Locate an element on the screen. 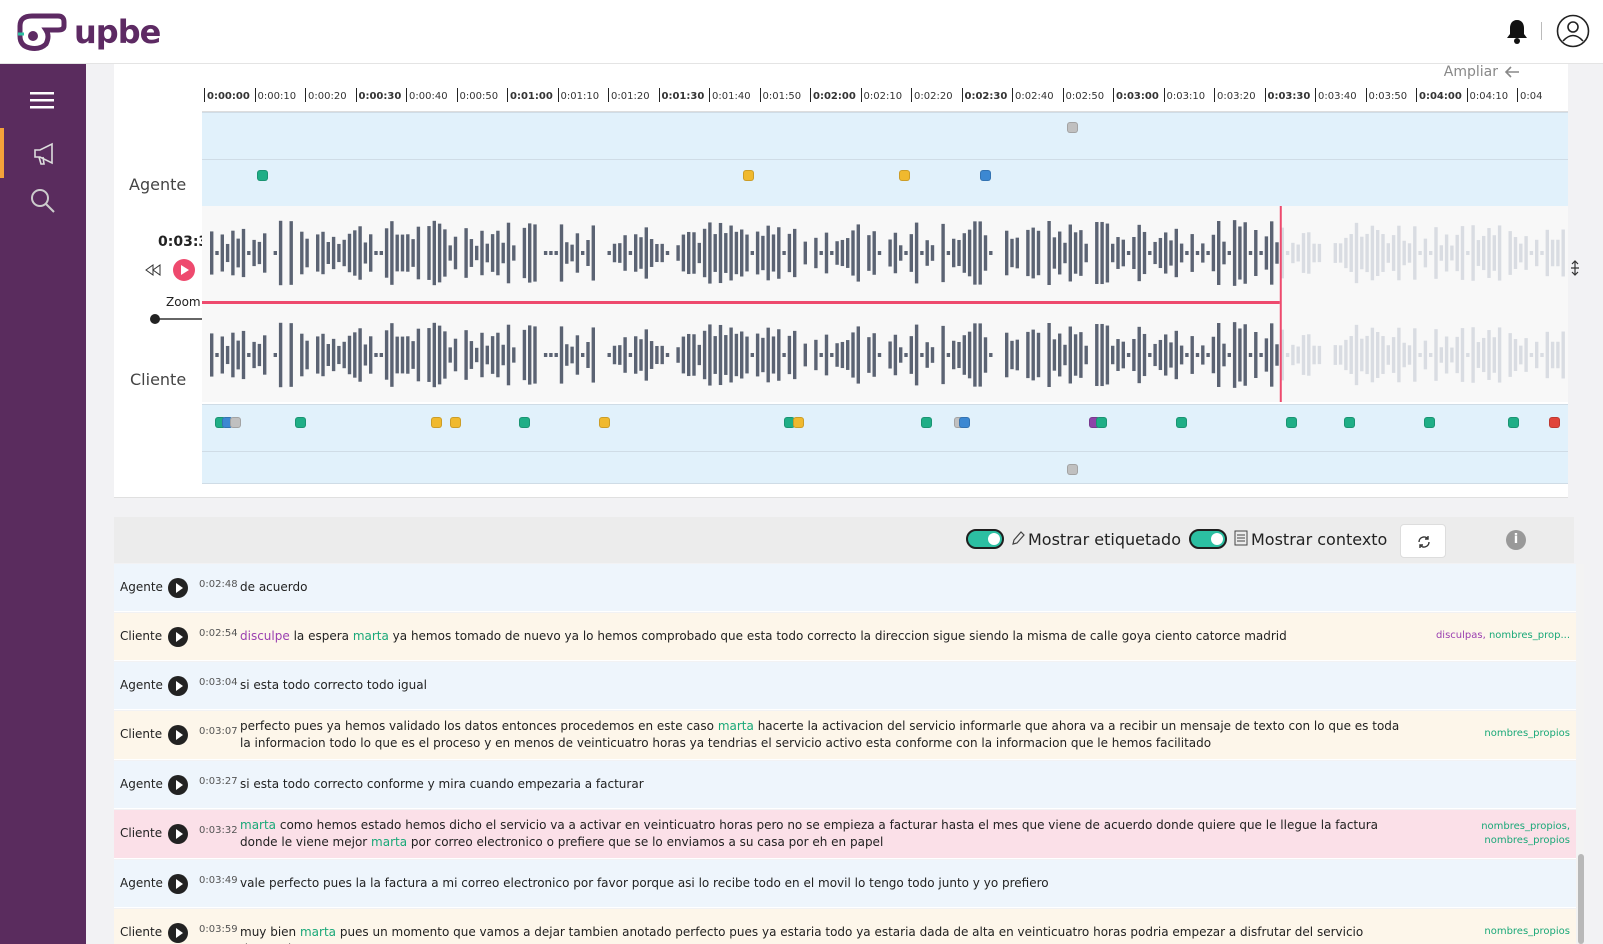  ruler-label: 0:02:20 is located at coordinates (933, 96).